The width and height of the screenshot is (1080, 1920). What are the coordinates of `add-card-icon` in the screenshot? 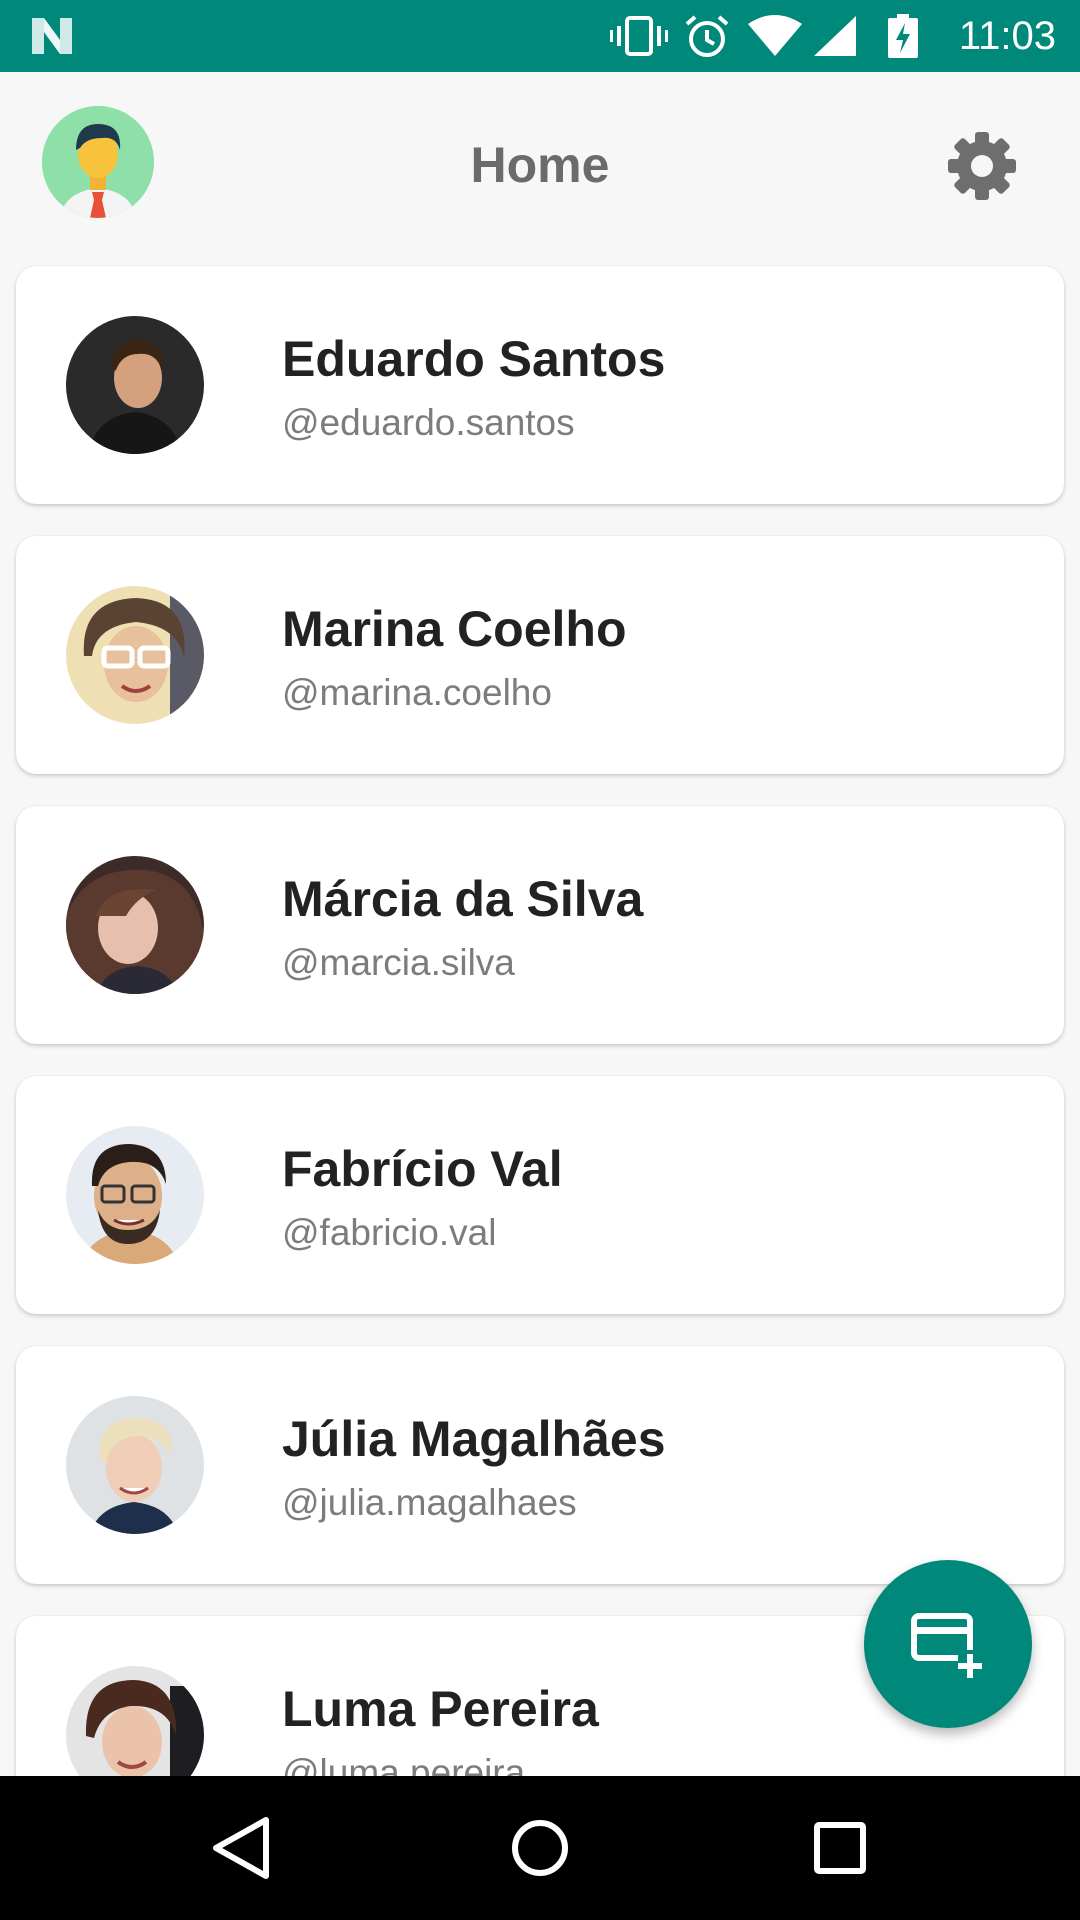 It's located at (947, 1646).